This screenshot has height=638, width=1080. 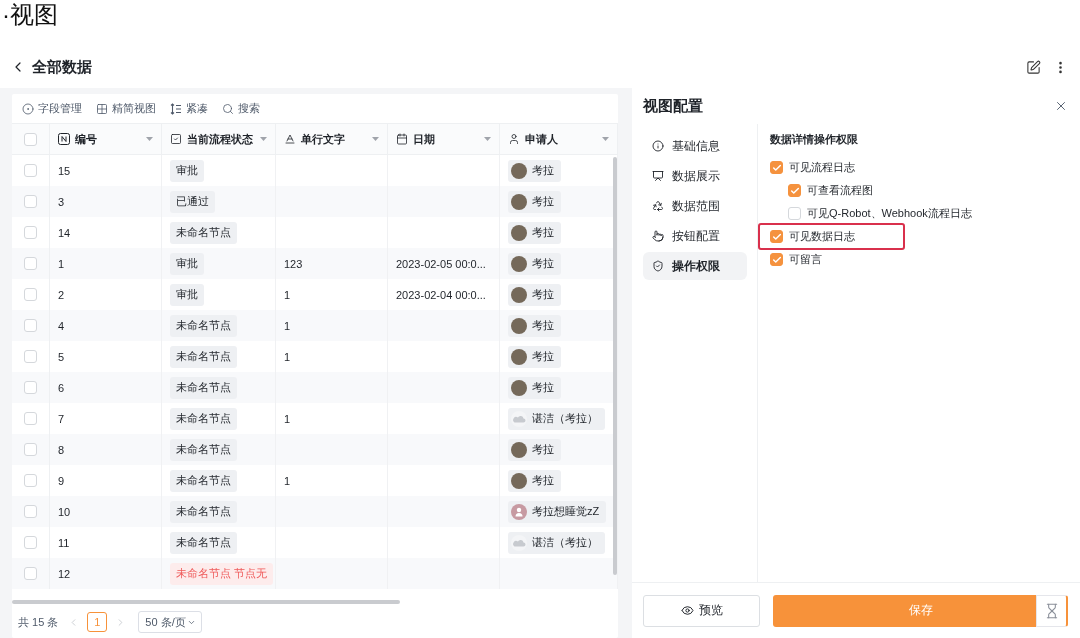 What do you see at coordinates (106, 573) in the screenshot?
I see `table-cell: 12` at bounding box center [106, 573].